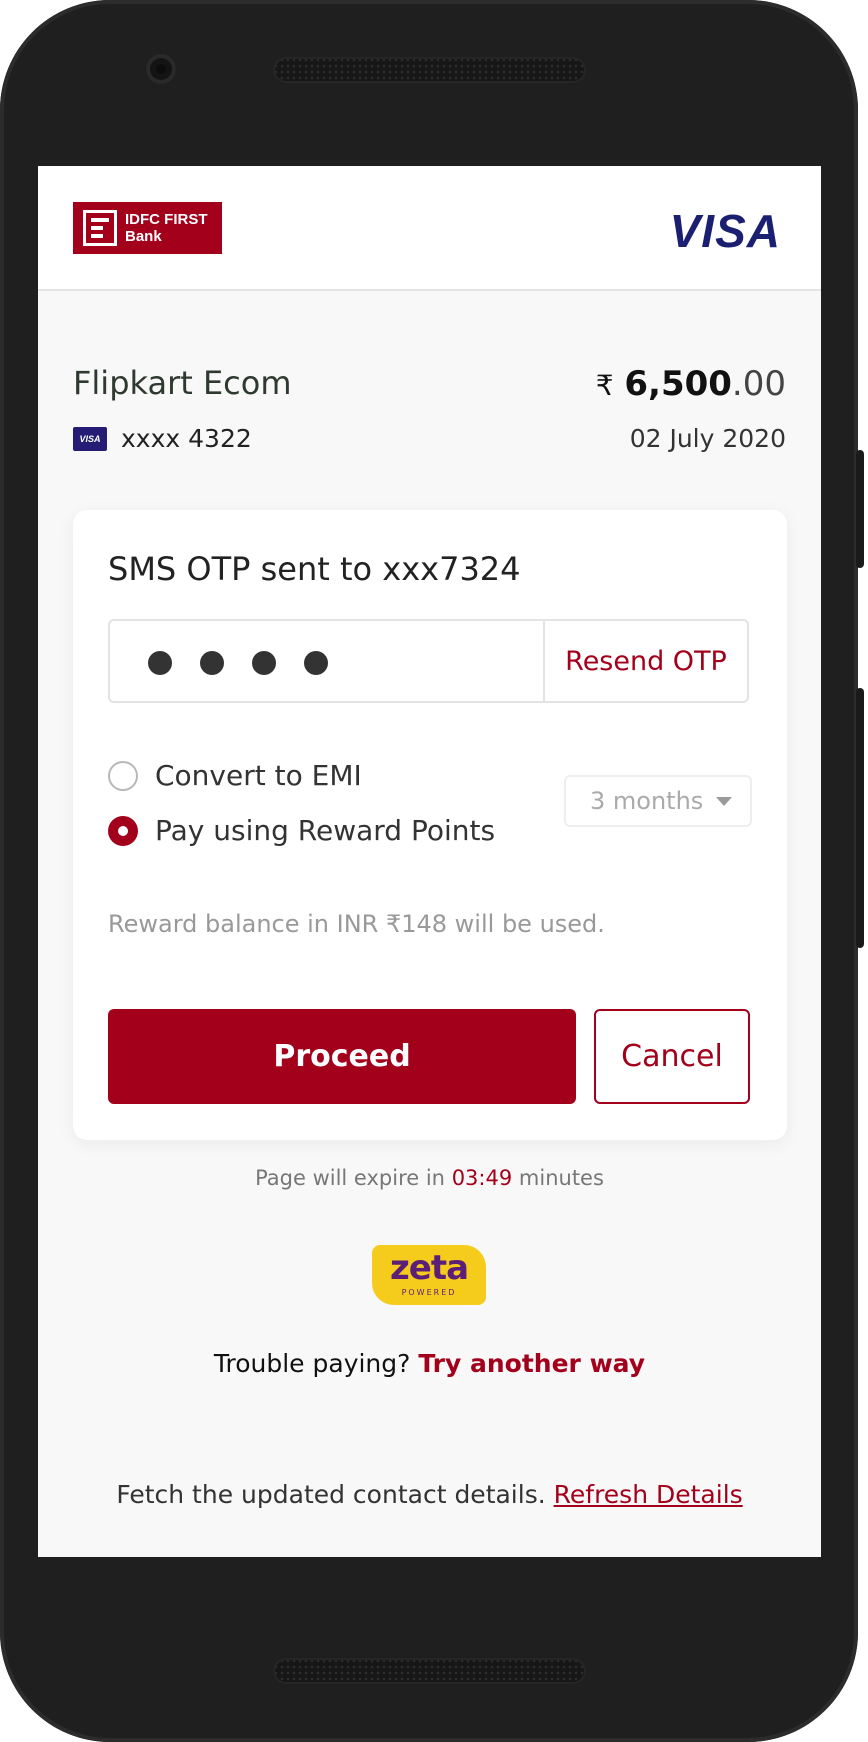 The height and width of the screenshot is (1742, 868). I want to click on resend-otp-button: Resend OTP, so click(645, 661).